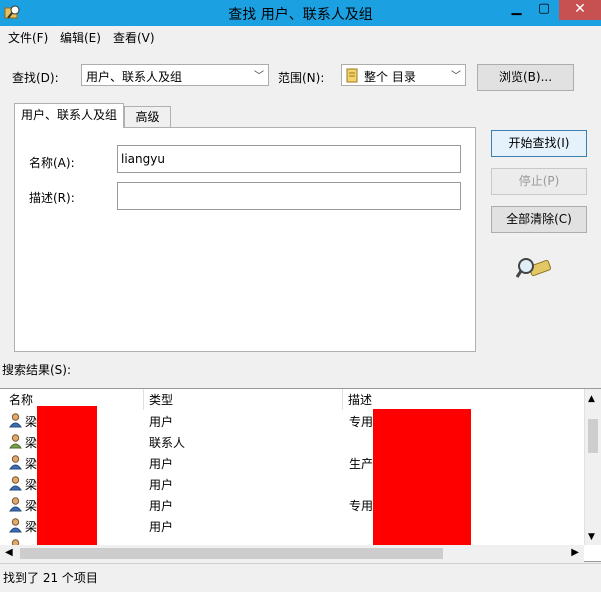 This screenshot has width=601, height=592. What do you see at coordinates (37, 370) in the screenshot?
I see `results-label: 搜索结果(S):` at bounding box center [37, 370].